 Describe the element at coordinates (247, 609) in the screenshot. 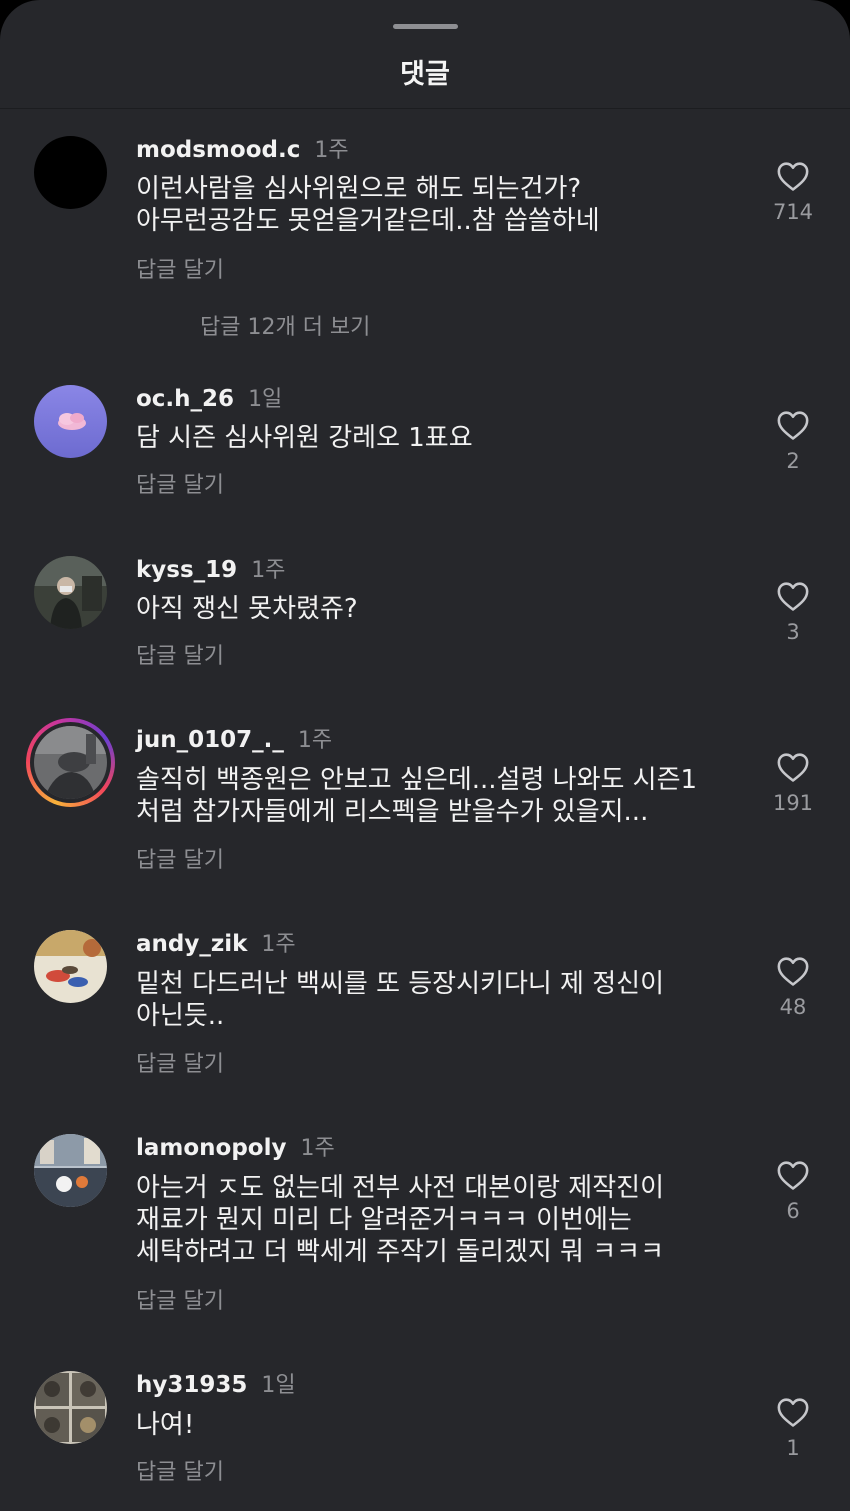

I see `comment-text: 아직 쟁신 못차렸쥬?` at that location.